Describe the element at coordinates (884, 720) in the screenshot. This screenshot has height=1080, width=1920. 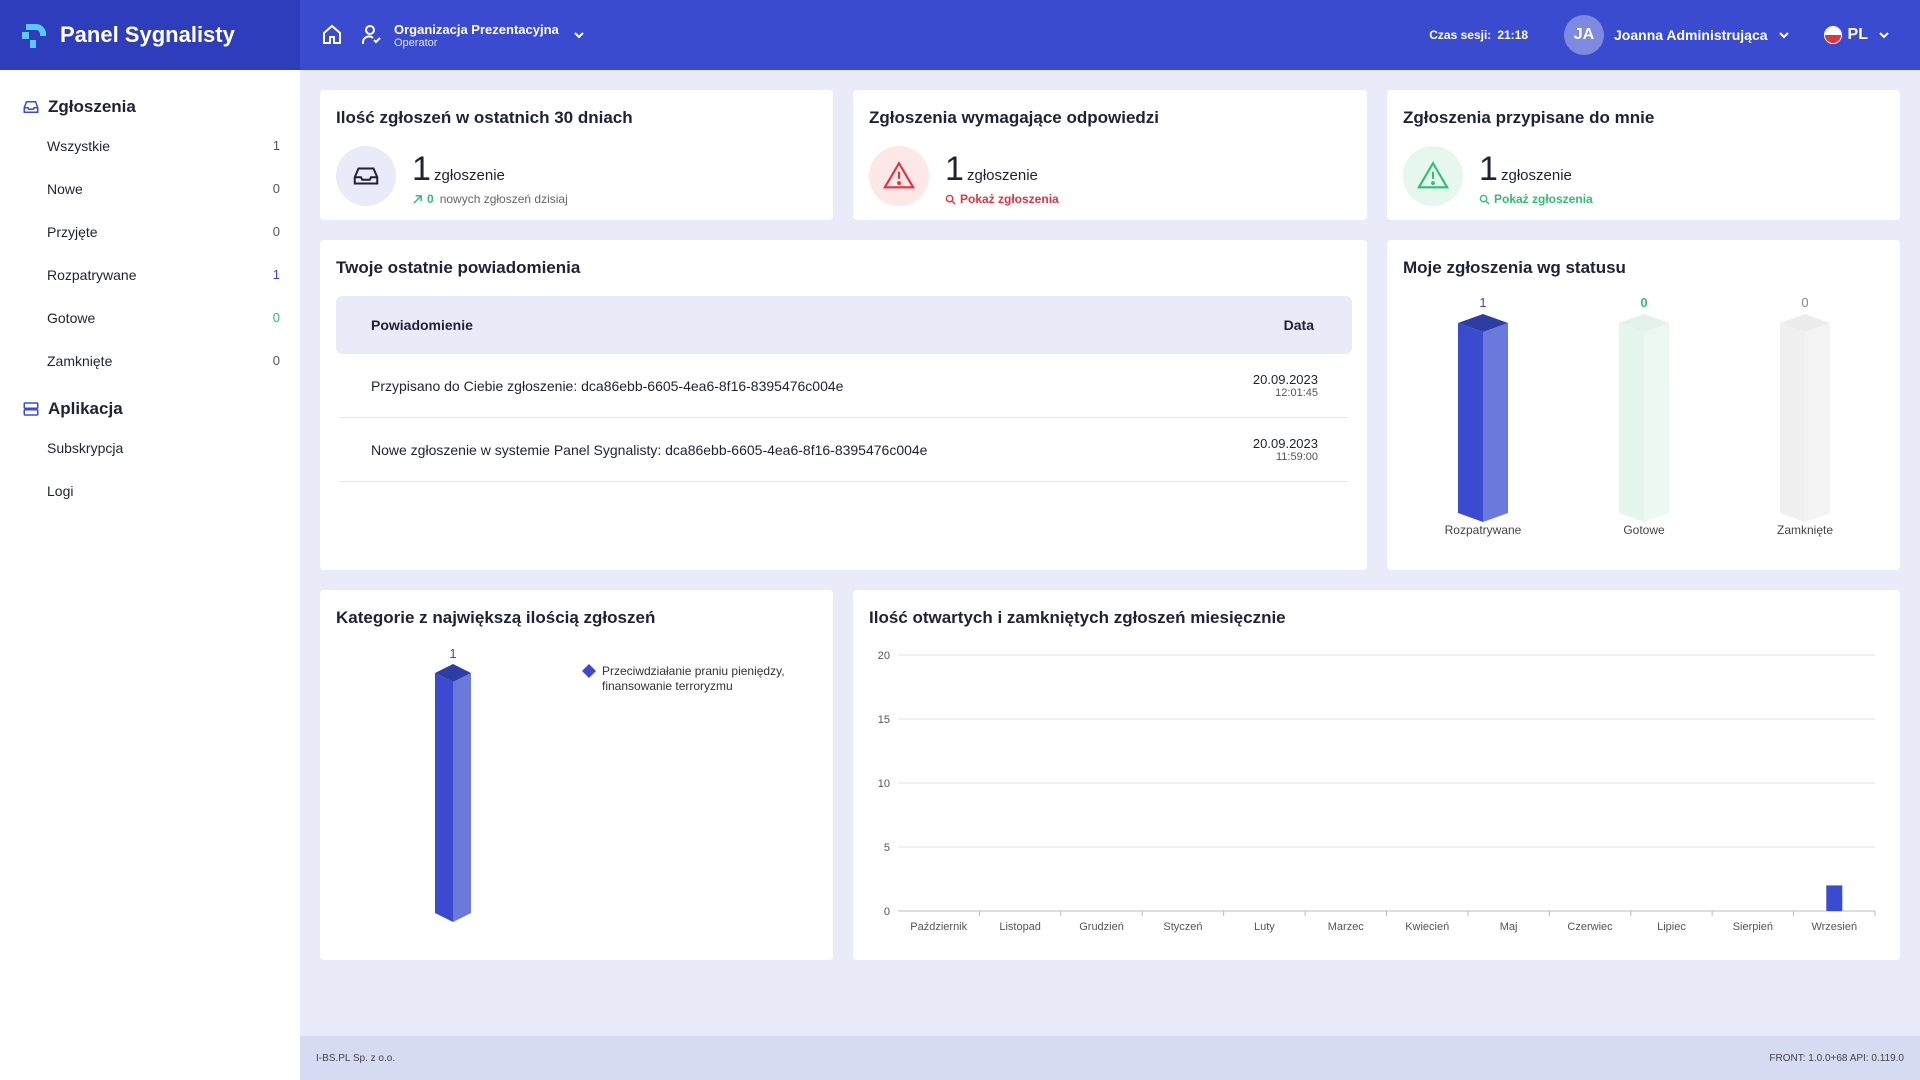
I see `y-tick-label: 15` at that location.